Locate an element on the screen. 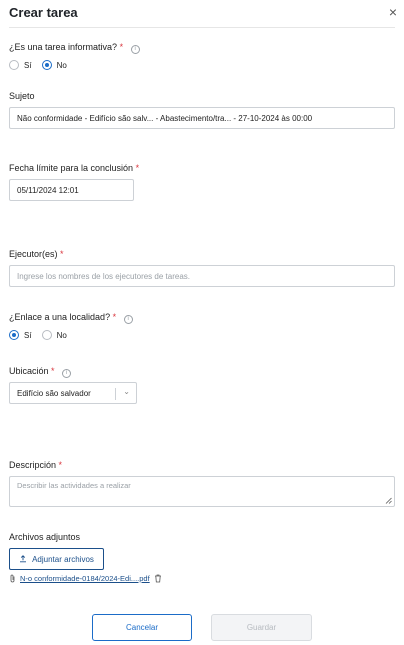 Image resolution: width=404 pixels, height=645 pixels. location-link-label: ¿Enlace a una localidad? * i is located at coordinates (71, 318).